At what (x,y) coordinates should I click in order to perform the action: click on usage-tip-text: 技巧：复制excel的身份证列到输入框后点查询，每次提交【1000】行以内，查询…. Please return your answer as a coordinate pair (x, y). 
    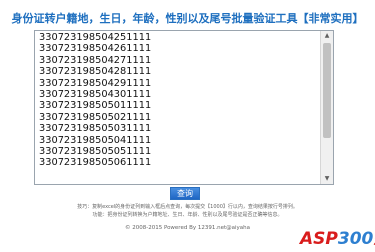
    Looking at the image, I should click on (187, 207).